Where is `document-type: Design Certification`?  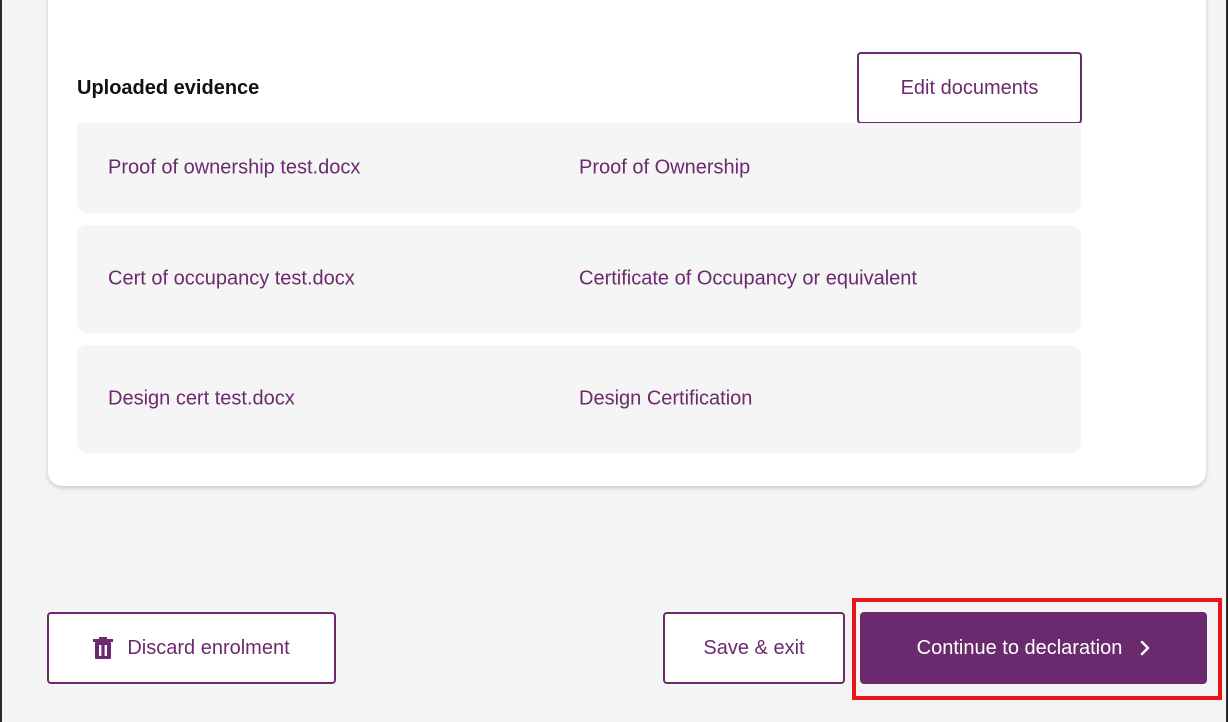
document-type: Design Certification is located at coordinates (666, 398).